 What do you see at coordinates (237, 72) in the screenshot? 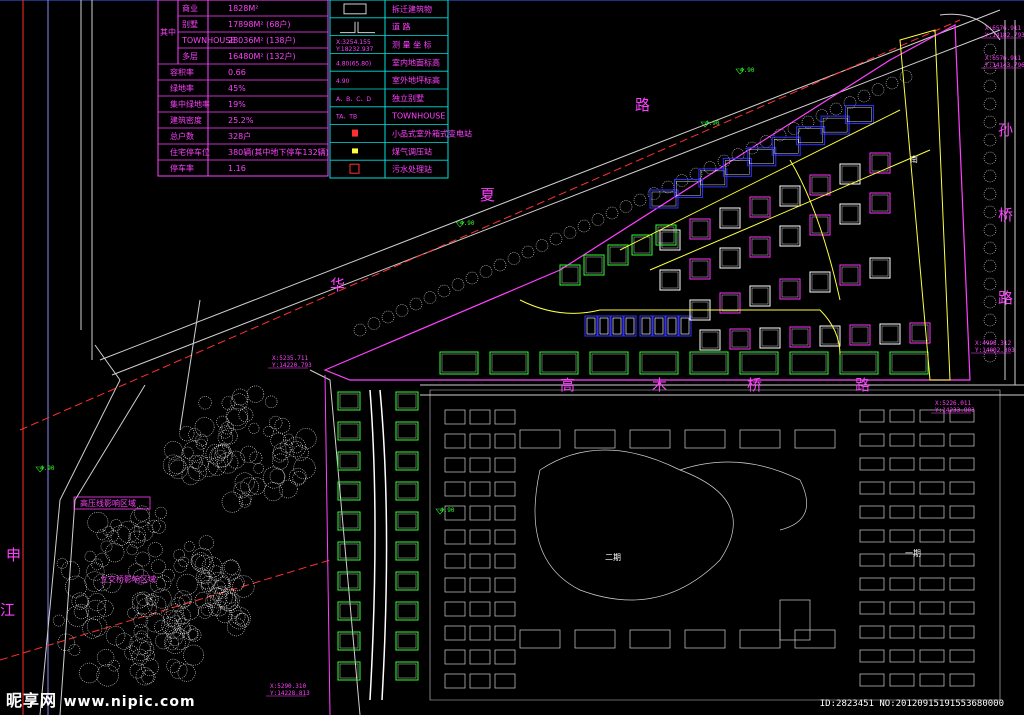
I see `stats-row-value: 0.66` at bounding box center [237, 72].